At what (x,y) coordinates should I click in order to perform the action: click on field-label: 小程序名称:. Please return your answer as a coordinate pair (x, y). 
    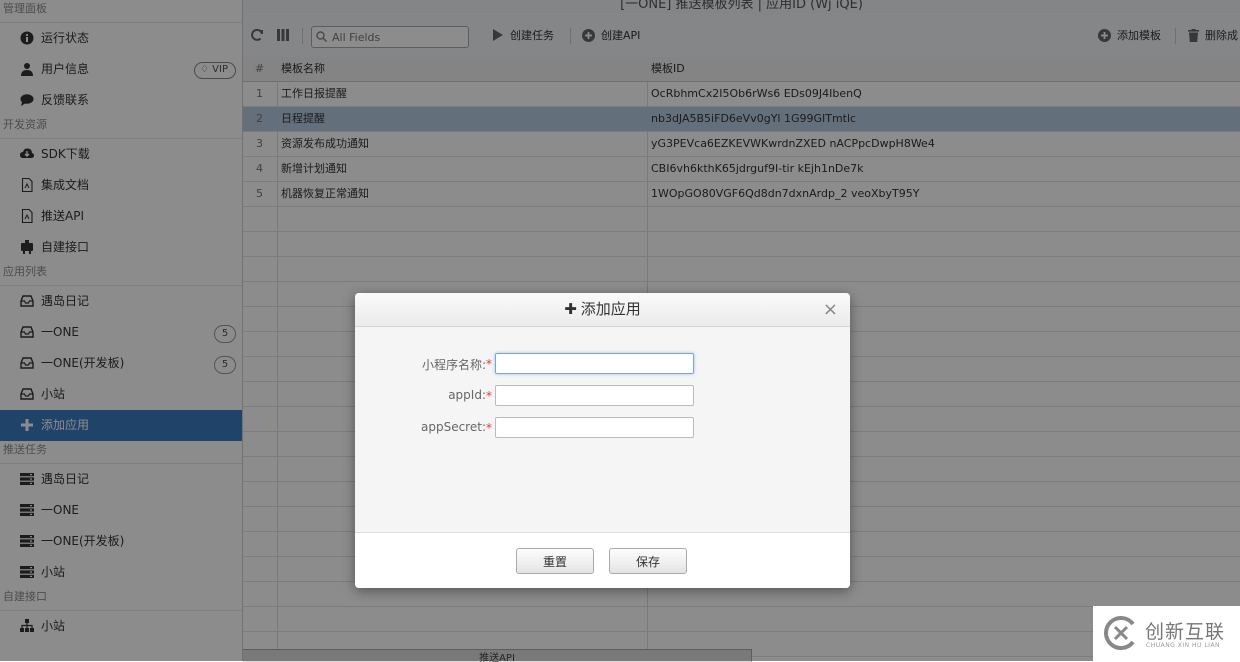
    Looking at the image, I should click on (453, 365).